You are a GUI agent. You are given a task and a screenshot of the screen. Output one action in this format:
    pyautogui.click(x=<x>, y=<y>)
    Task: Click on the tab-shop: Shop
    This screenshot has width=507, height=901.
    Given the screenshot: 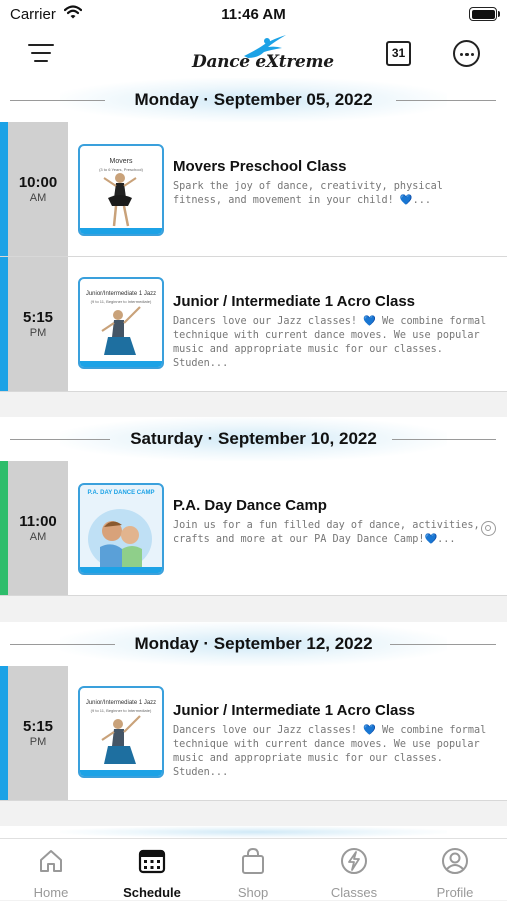 What is the action you would take?
    pyautogui.click(x=253, y=874)
    